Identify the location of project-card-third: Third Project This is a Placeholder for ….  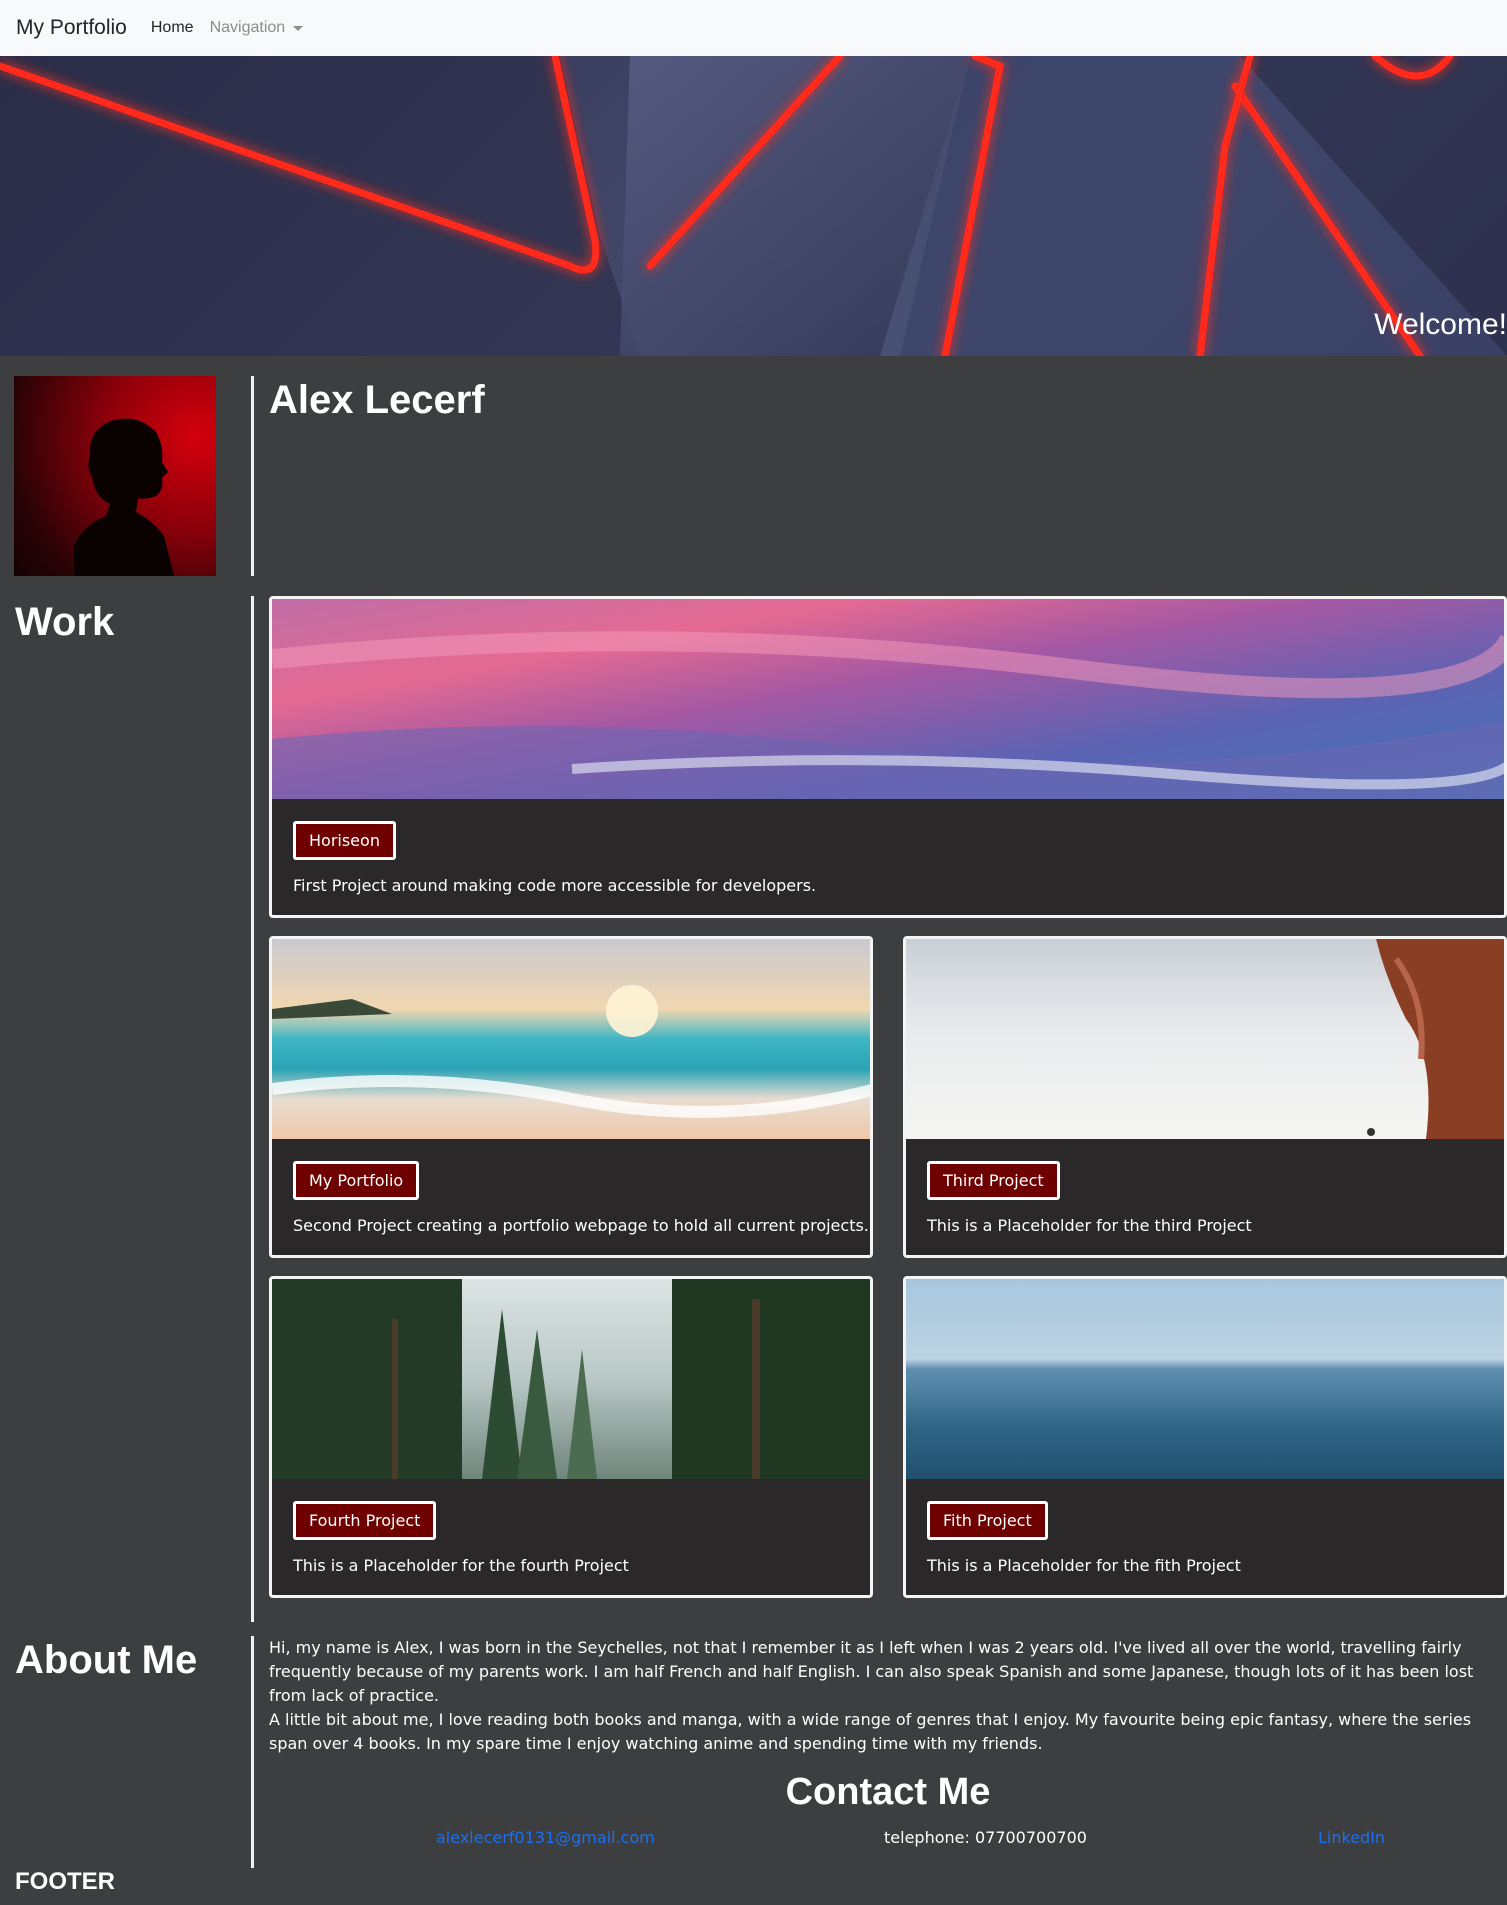
(1205, 1097).